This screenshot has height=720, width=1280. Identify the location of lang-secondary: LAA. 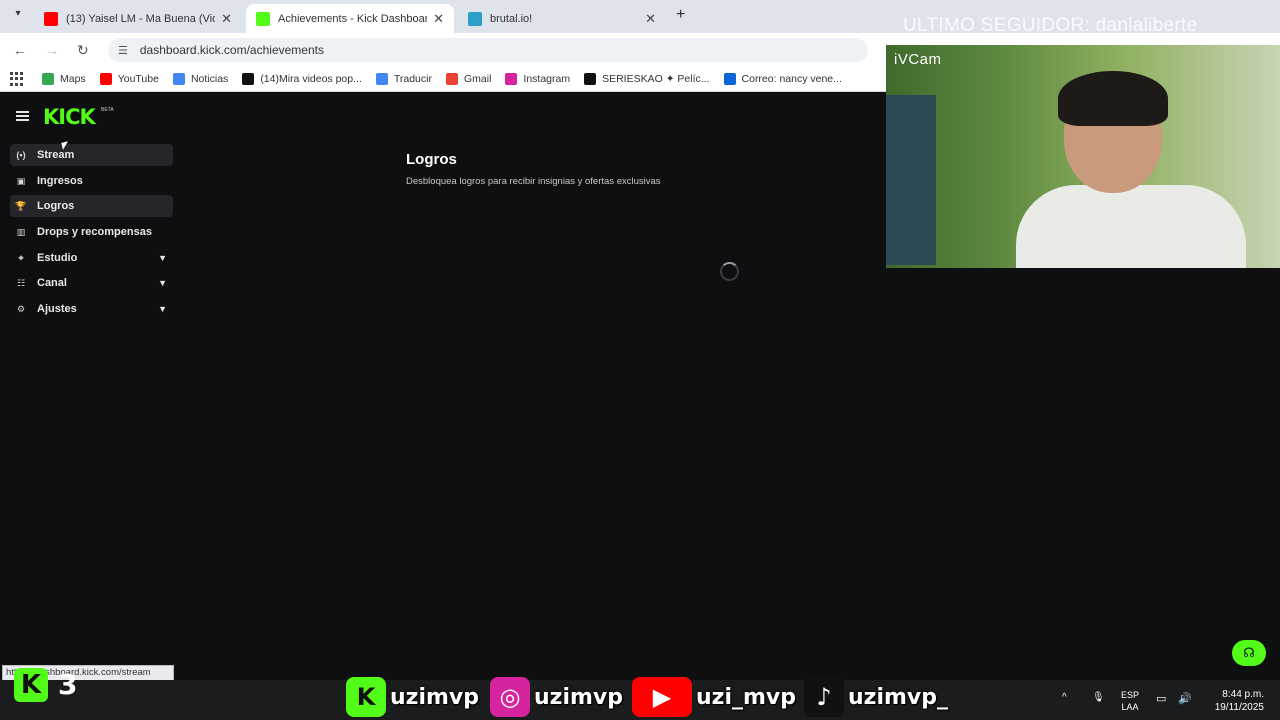
(1130, 707).